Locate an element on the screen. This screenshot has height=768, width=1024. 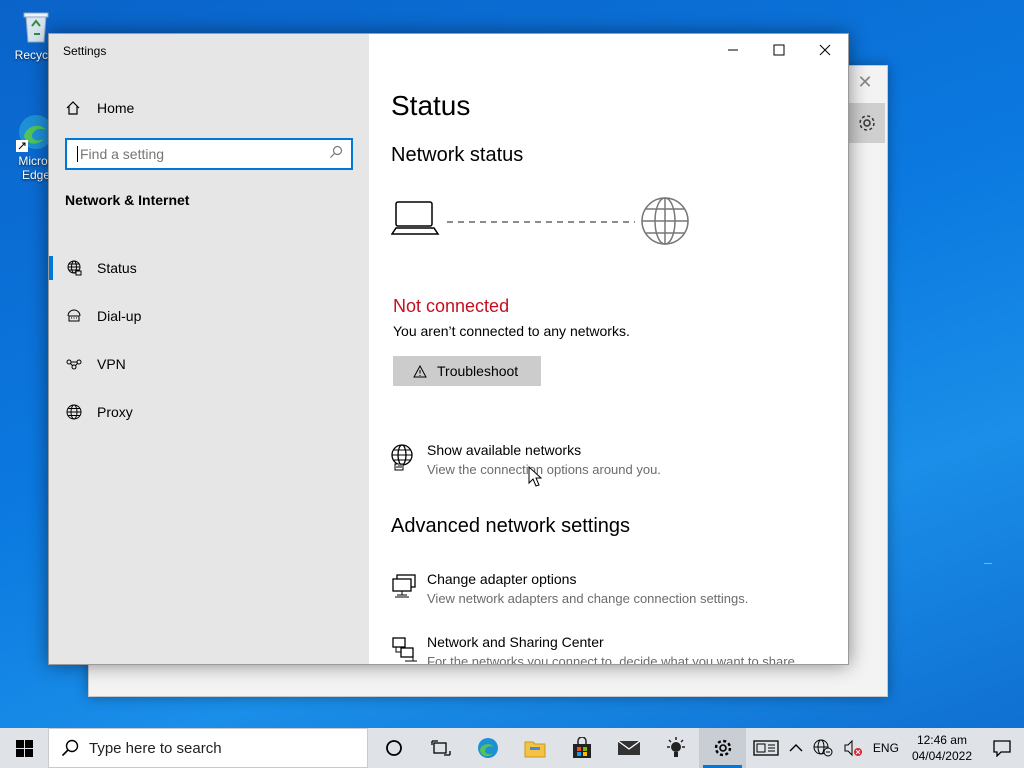
mouse-cursor-icon is located at coordinates (535, 476).